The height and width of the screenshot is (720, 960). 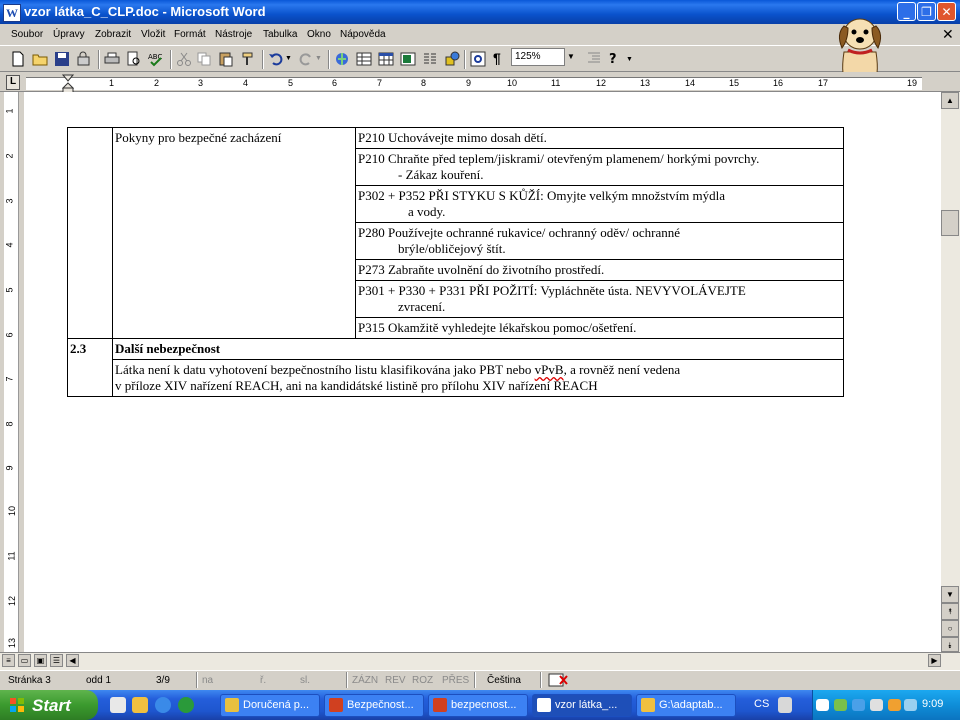 I want to click on menu-soubor: Soubor, so click(x=27, y=34).